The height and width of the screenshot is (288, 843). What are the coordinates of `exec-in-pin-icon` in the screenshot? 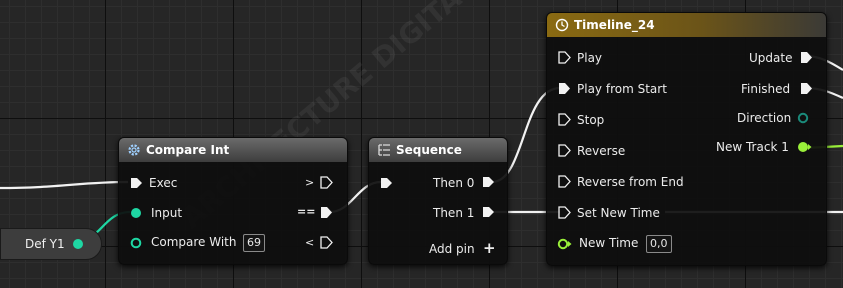 It's located at (136, 183).